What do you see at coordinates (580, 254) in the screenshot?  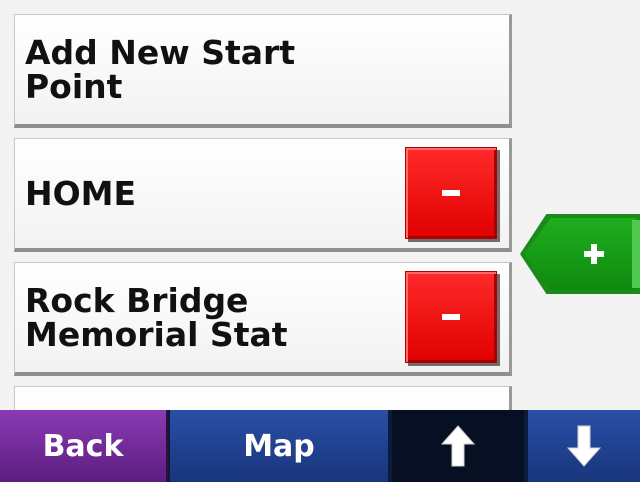 I see `add-button` at bounding box center [580, 254].